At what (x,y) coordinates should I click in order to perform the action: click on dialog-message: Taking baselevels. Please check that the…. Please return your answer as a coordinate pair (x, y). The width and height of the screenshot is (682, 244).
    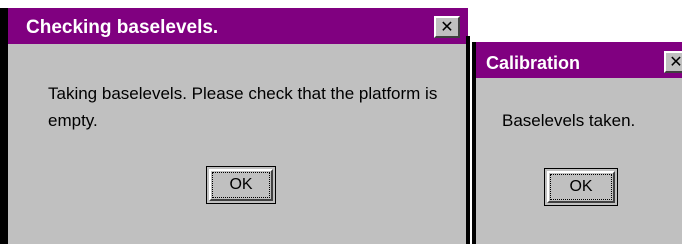
    Looking at the image, I should click on (243, 107).